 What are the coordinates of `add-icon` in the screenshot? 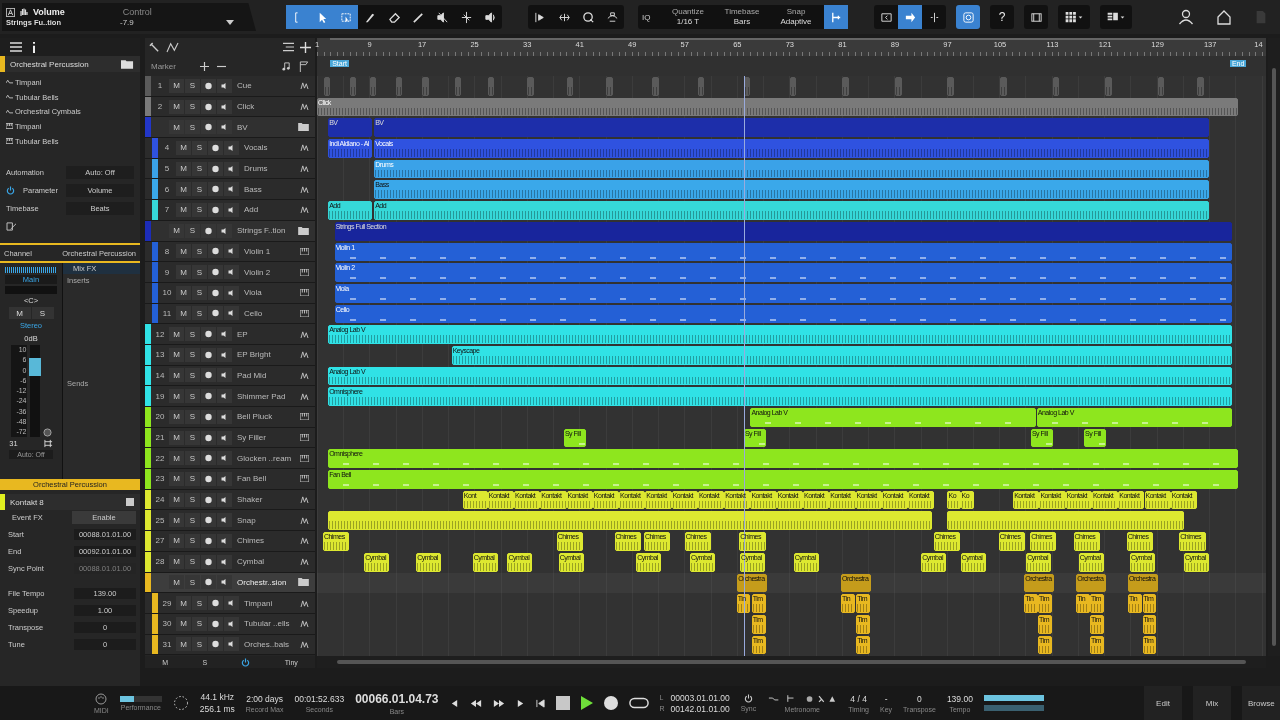 It's located at (204, 66).